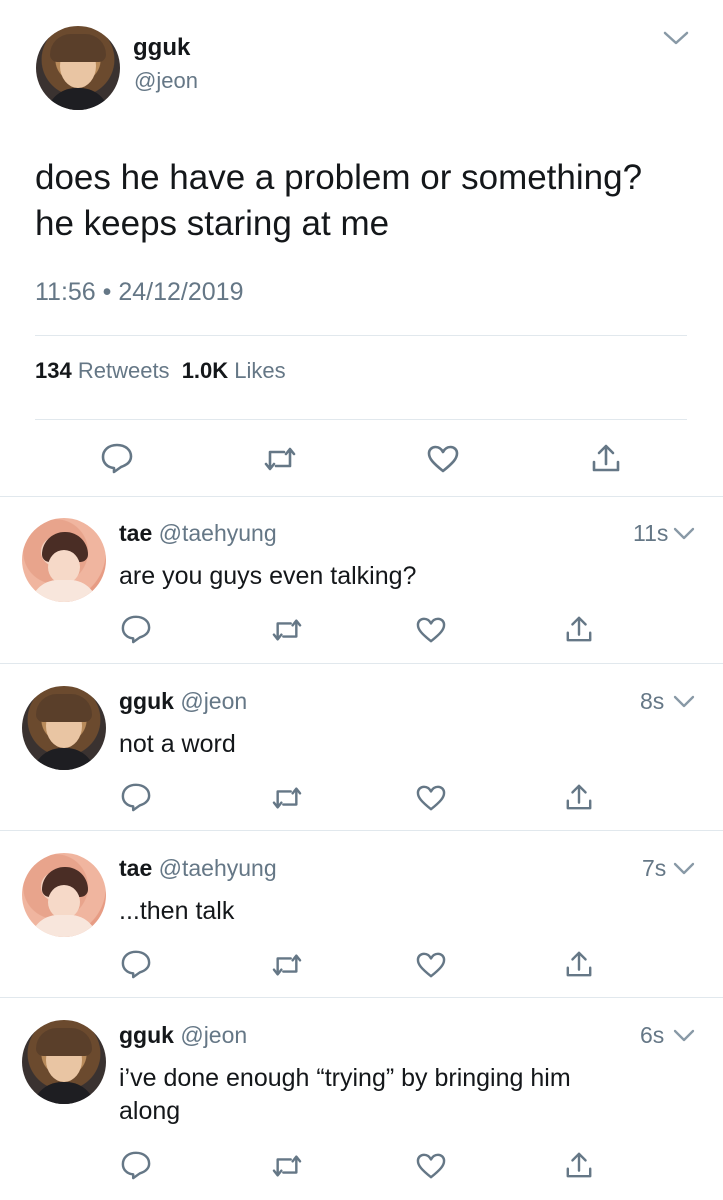 This screenshot has width=723, height=1200. I want to click on like-count: 1.0K, so click(205, 370).